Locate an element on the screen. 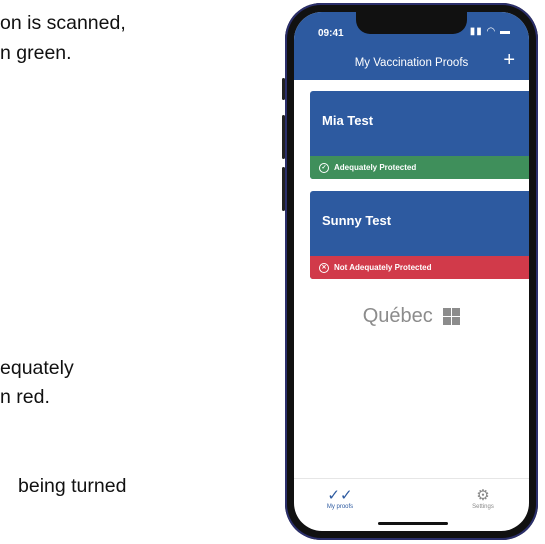 The width and height of the screenshot is (545, 544). status-icons: ▮▮ ◠ ▬ is located at coordinates (490, 31).